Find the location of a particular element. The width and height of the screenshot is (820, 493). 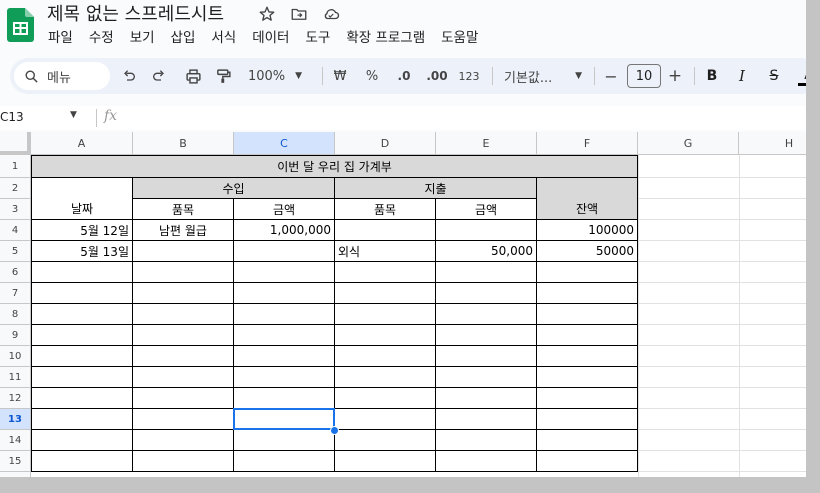

expense-item-header: 품목 is located at coordinates (385, 209).